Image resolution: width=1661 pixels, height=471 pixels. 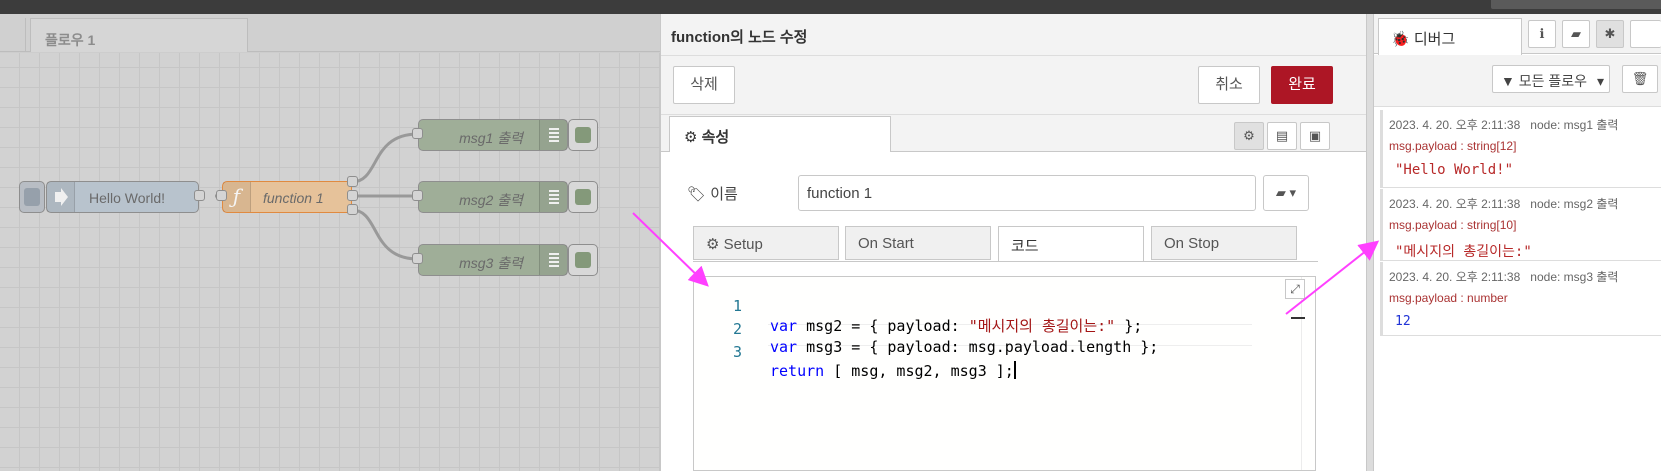 What do you see at coordinates (697, 194) in the screenshot?
I see `tag-icon: 🏷` at bounding box center [697, 194].